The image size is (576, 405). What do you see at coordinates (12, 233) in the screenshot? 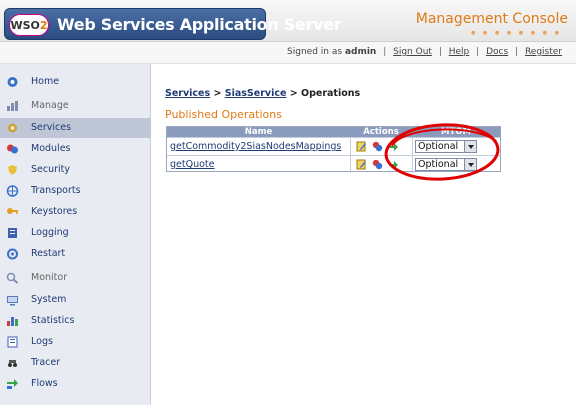
I see `logging-icon` at bounding box center [12, 233].